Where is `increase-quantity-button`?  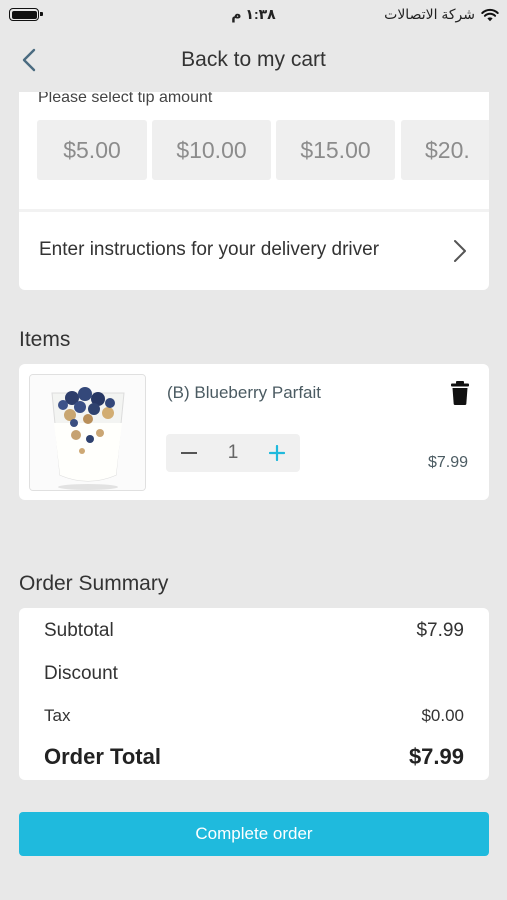
increase-quantity-button is located at coordinates (277, 453).